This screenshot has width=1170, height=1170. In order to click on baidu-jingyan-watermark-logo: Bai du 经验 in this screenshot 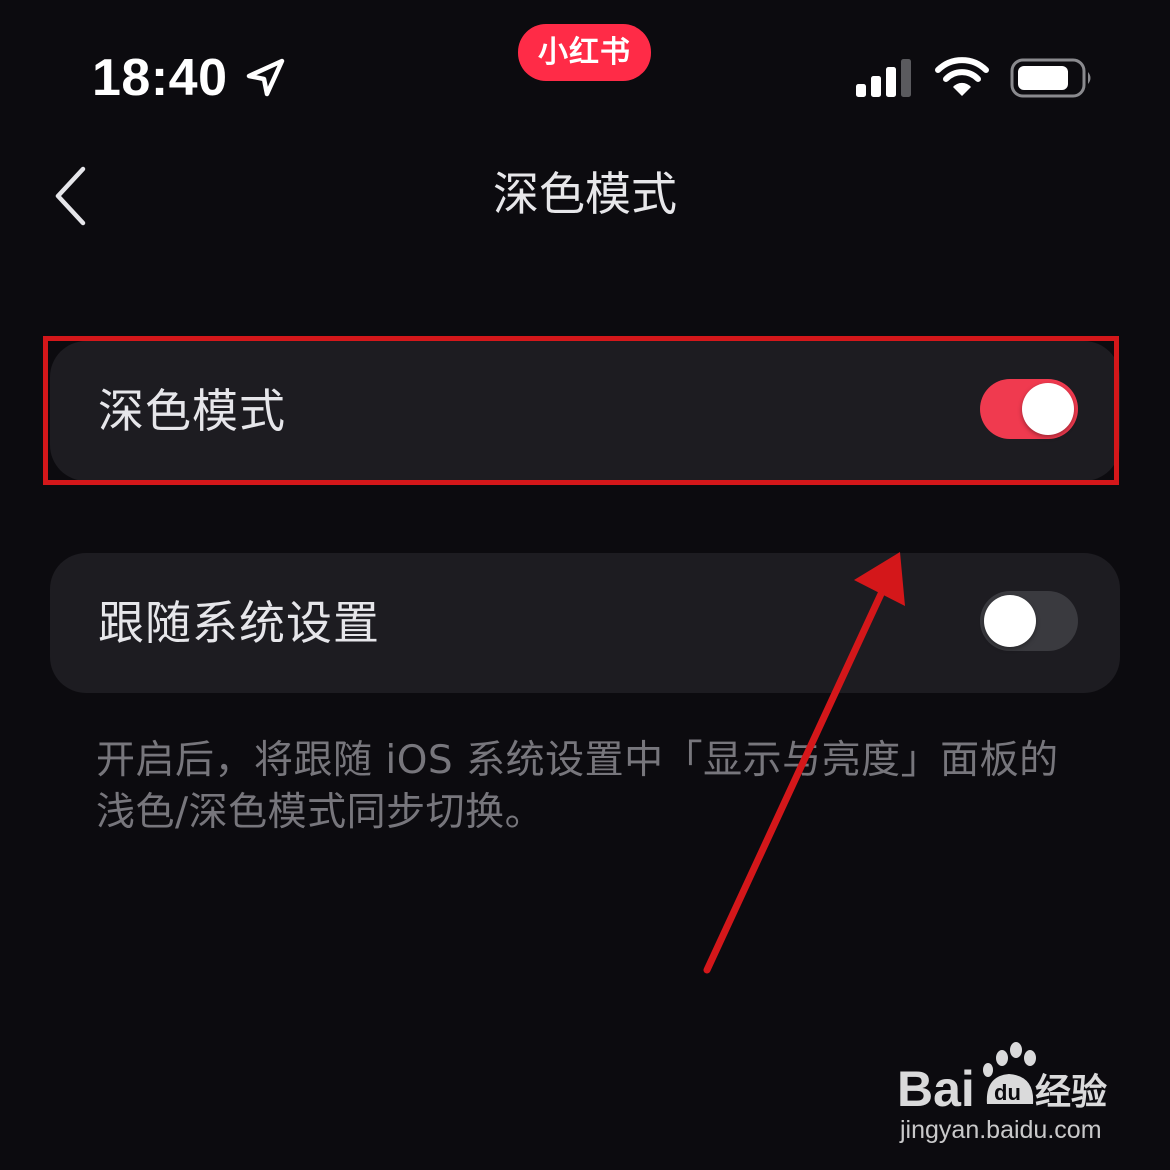, I will do `click(1002, 1079)`.